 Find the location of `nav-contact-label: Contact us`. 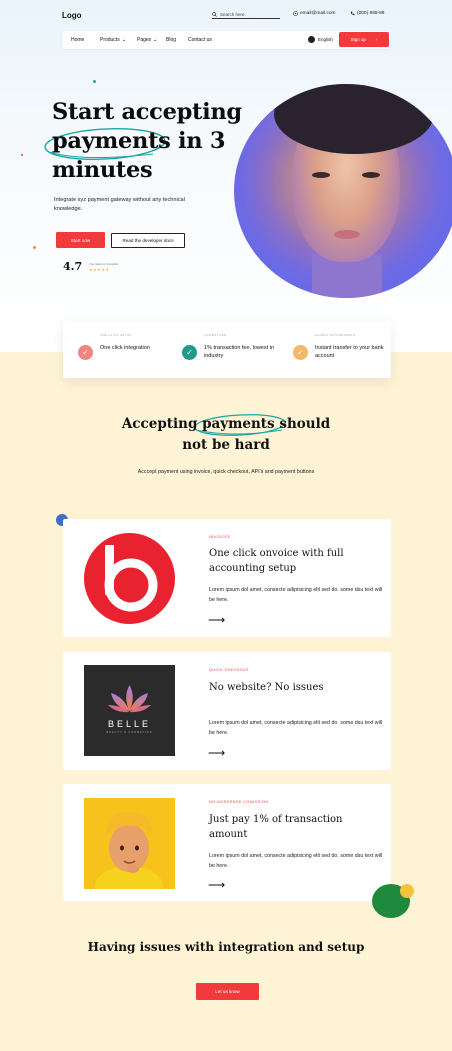

nav-contact-label: Contact us is located at coordinates (200, 40).